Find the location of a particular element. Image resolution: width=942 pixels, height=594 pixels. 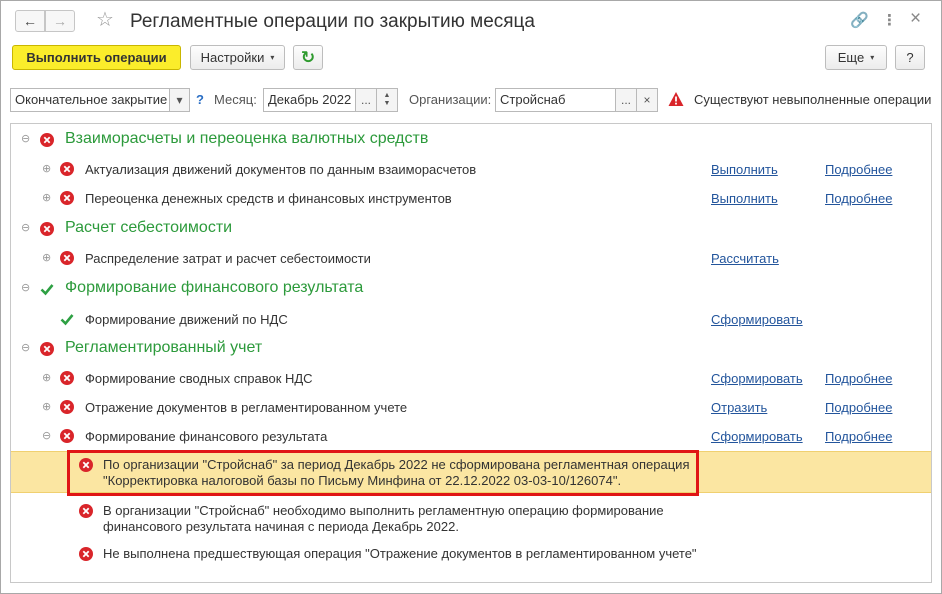

more-label: Еще is located at coordinates (851, 57).